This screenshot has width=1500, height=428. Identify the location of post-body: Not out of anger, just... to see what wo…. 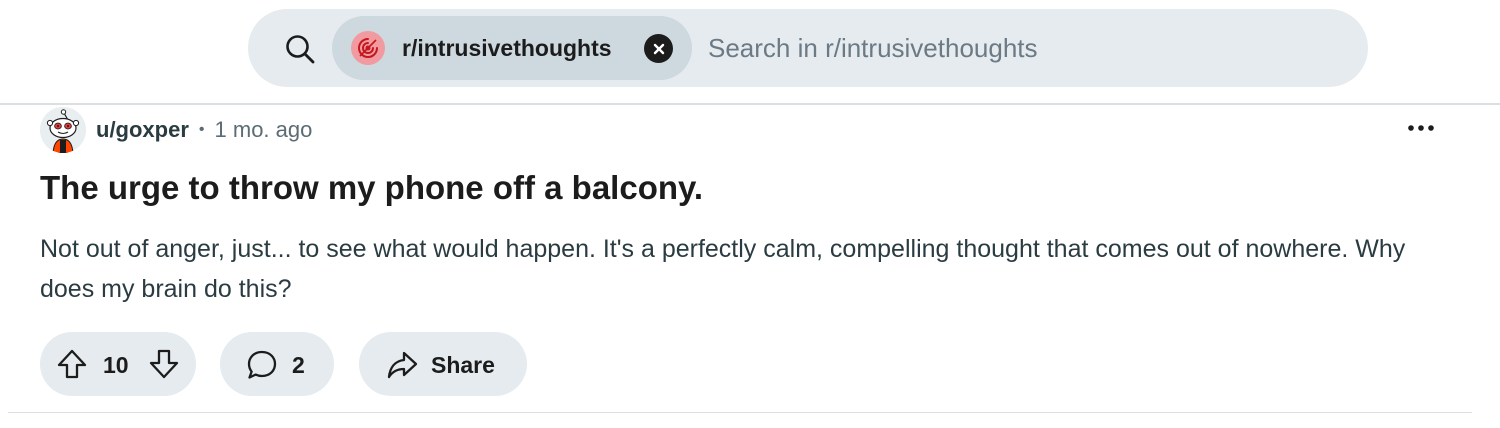
(723, 269).